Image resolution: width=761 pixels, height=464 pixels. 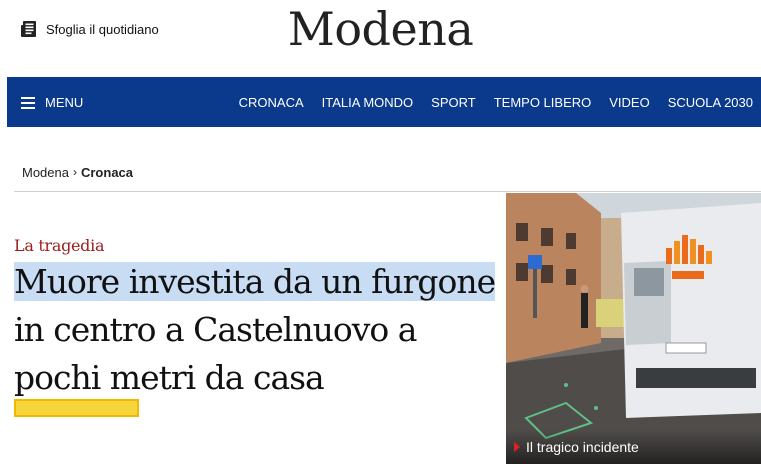 What do you see at coordinates (169, 377) in the screenshot?
I see `headline-line-3: pochi metri da casa` at bounding box center [169, 377].